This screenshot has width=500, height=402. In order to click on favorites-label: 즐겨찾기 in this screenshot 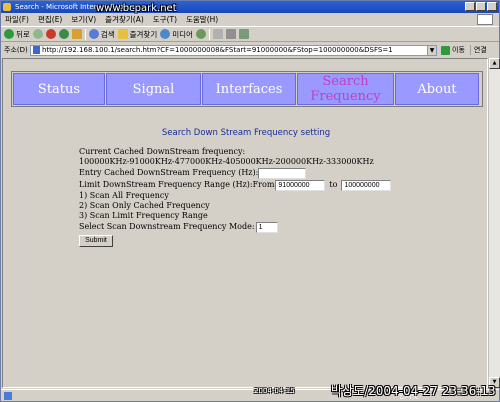, I will do `click(143, 34)`.